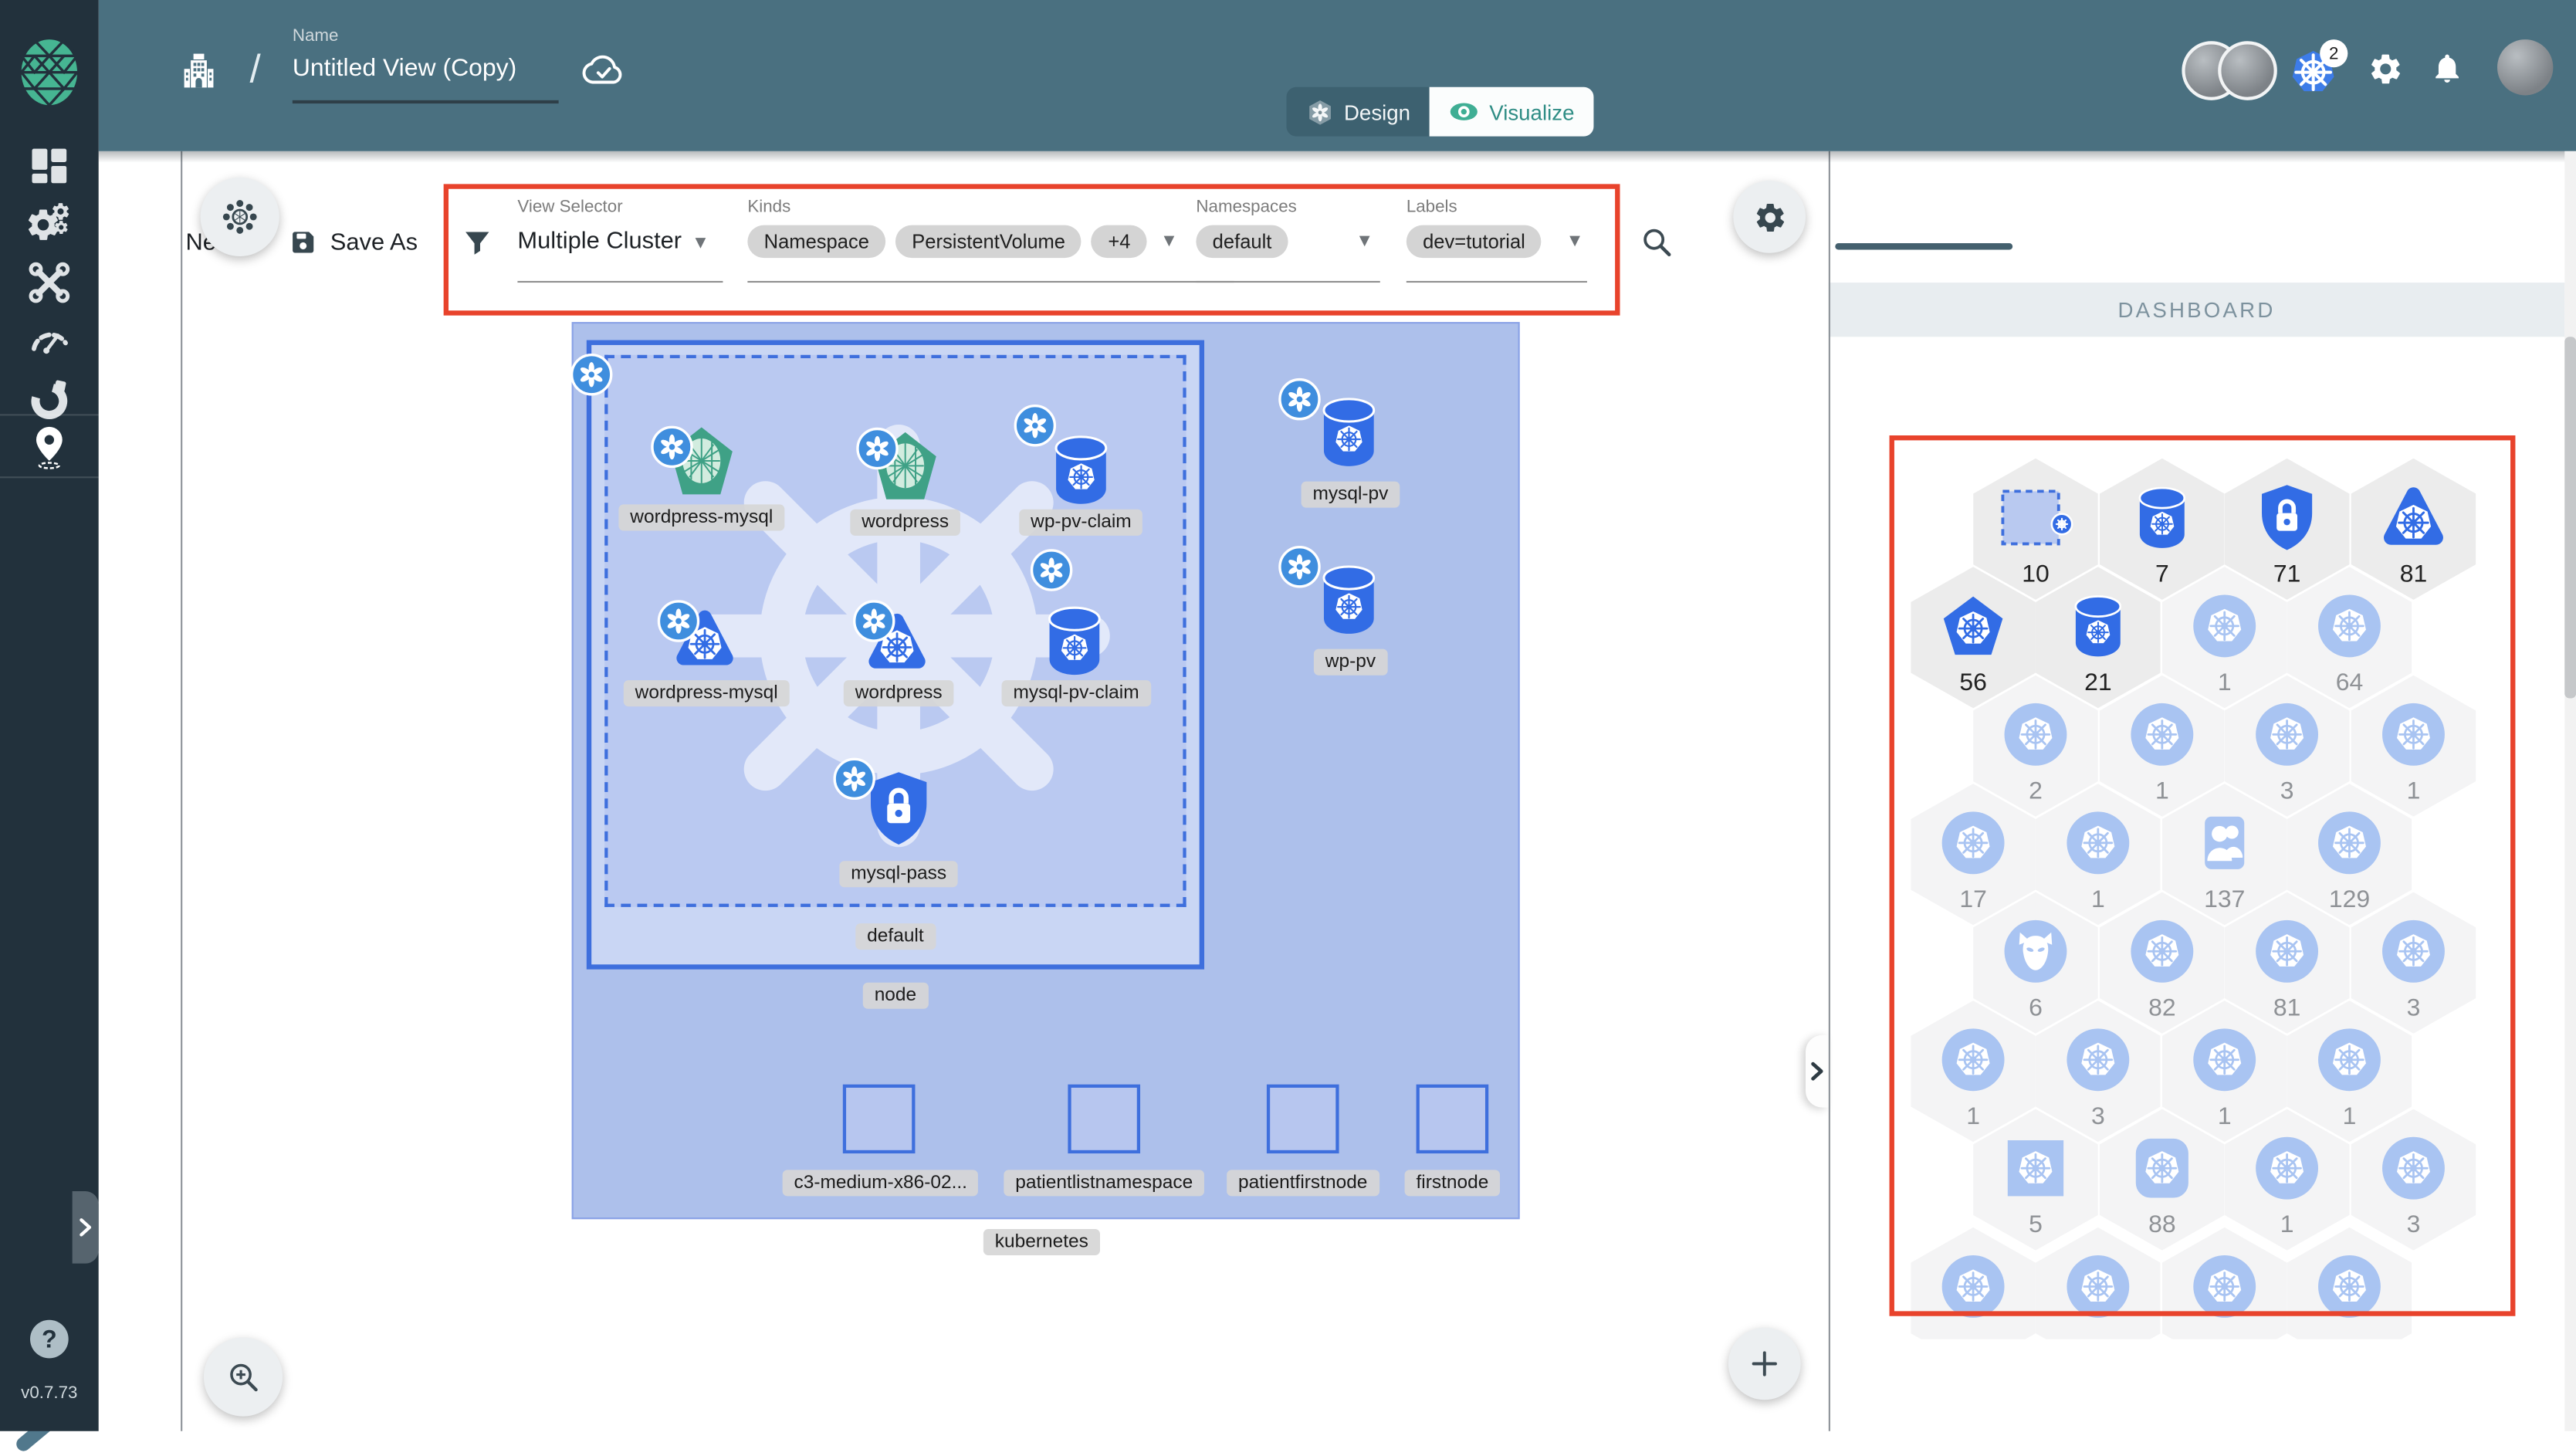  What do you see at coordinates (899, 874) in the screenshot?
I see `resource-label: mysql-pass` at bounding box center [899, 874].